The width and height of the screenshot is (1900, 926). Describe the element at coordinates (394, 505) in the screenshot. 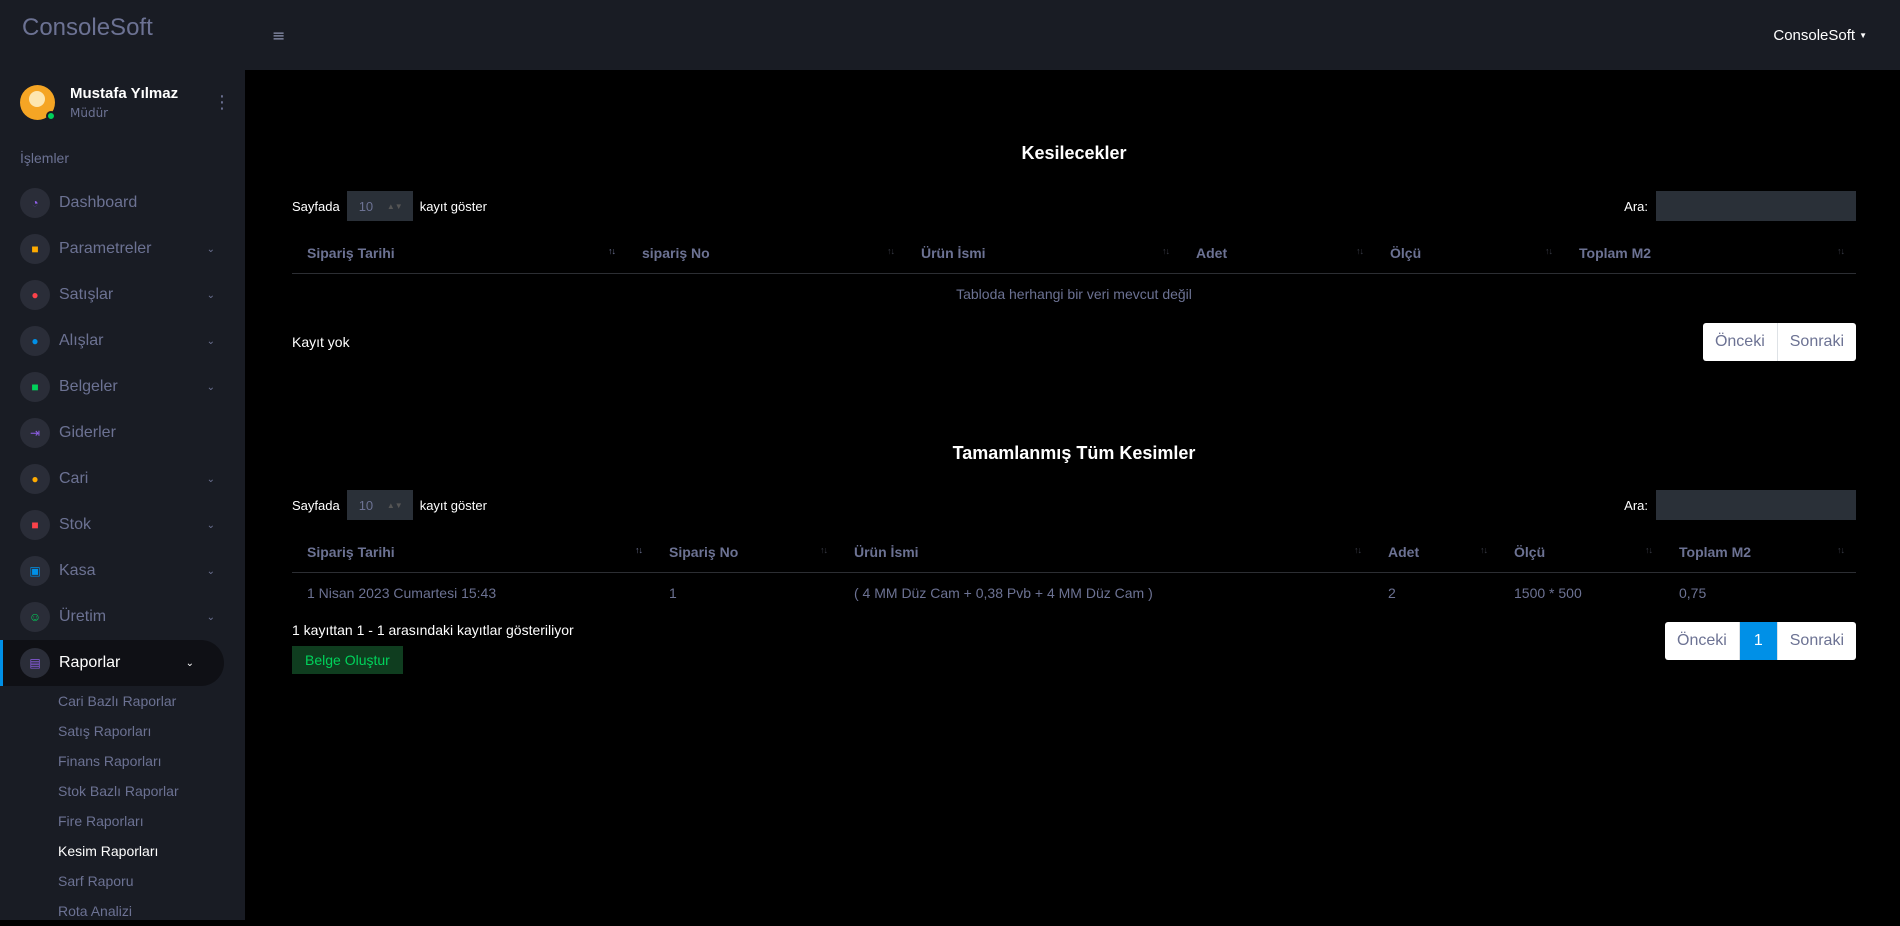

I see `spinner-arrows-icon: ▲▼` at that location.